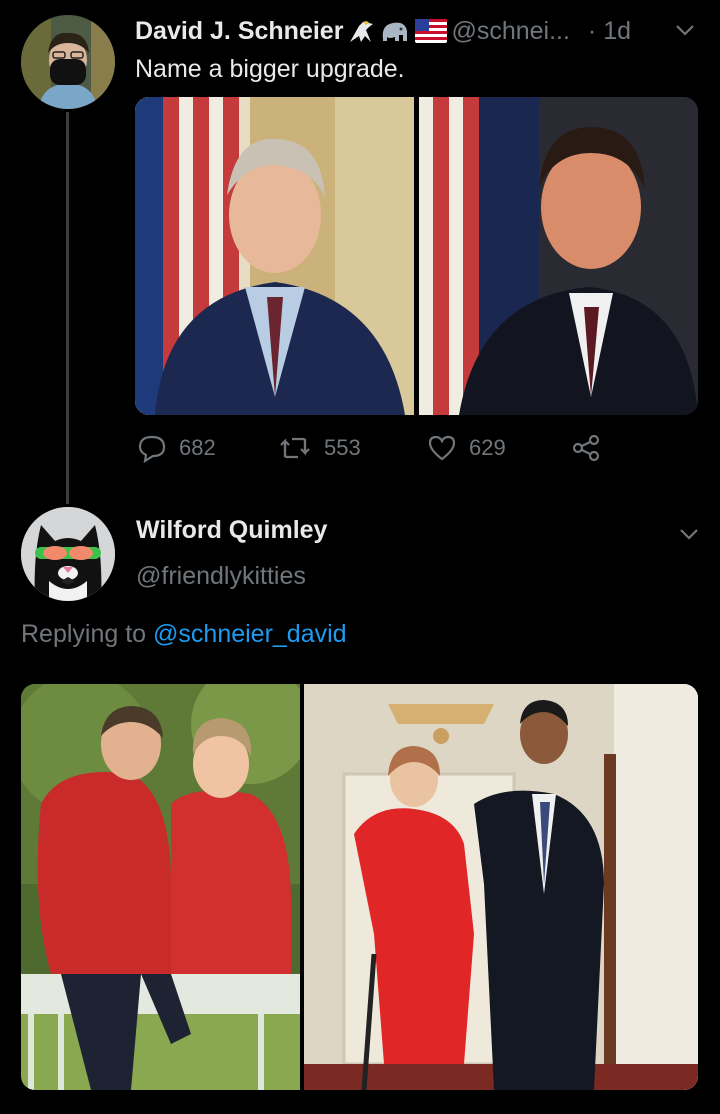 The height and width of the screenshot is (1114, 720). I want to click on thread-line, so click(67, 308).